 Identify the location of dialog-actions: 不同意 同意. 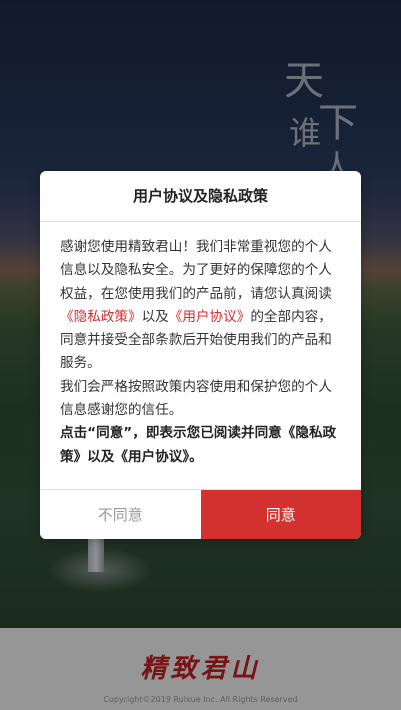
(200, 514).